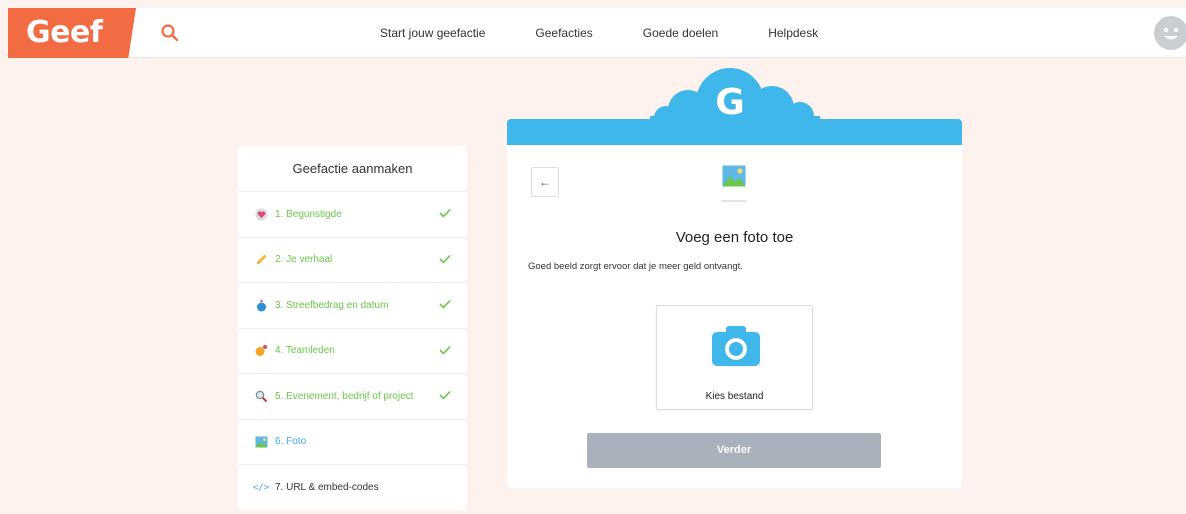  Describe the element at coordinates (344, 396) in the screenshot. I see `step-label: 5. Evenement, bedrijf of project` at that location.